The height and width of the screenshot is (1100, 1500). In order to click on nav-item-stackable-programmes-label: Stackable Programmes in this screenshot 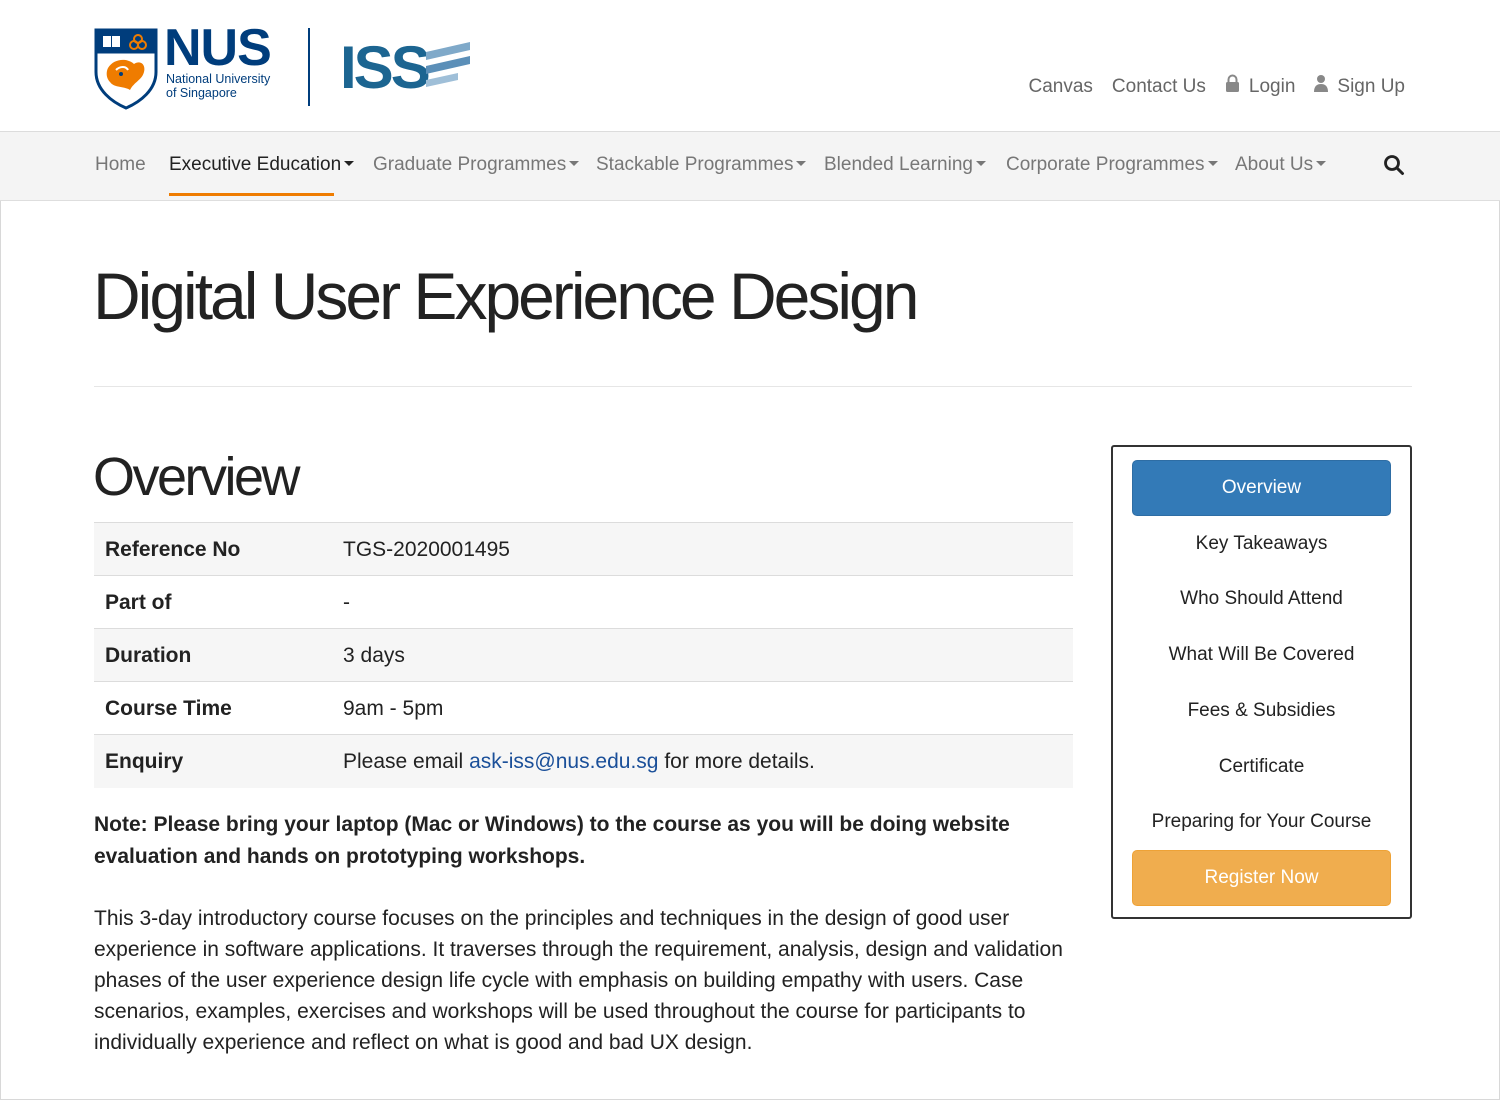, I will do `click(695, 164)`.